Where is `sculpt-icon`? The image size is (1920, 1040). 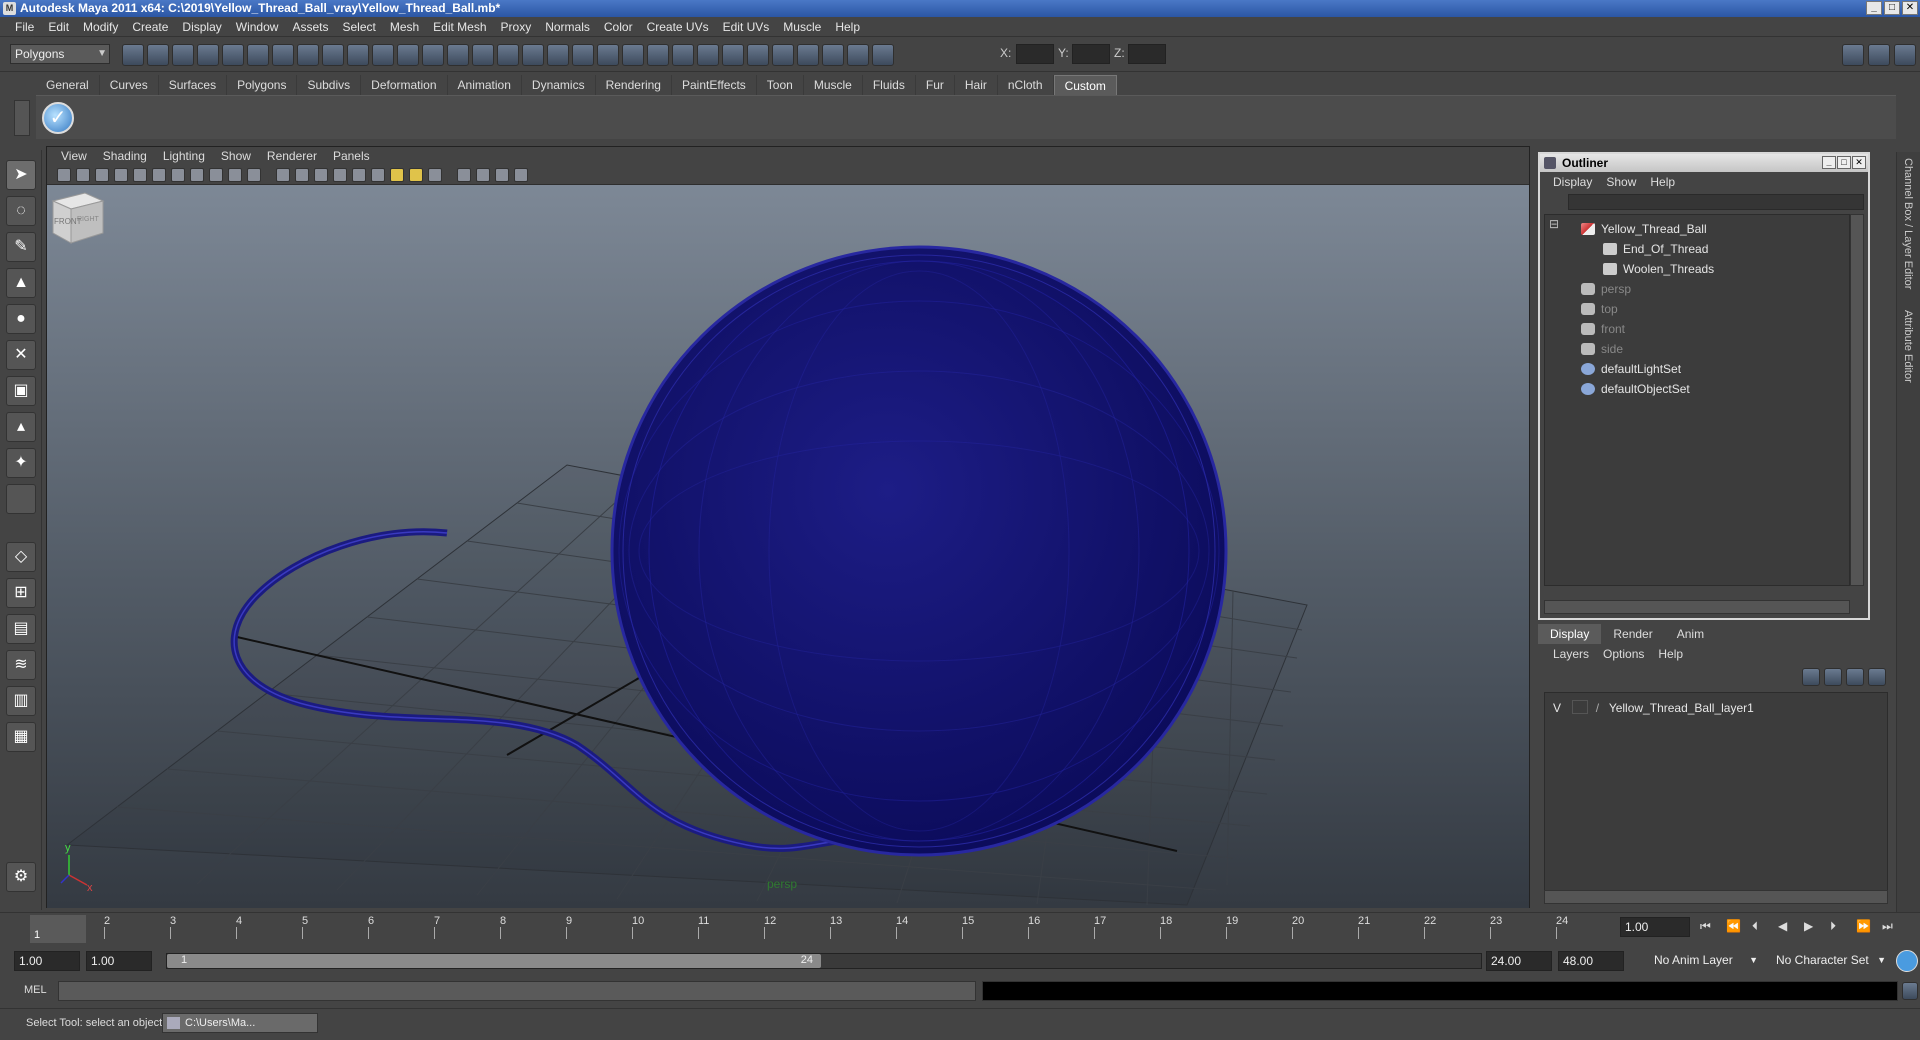 sculpt-icon is located at coordinates (533, 55).